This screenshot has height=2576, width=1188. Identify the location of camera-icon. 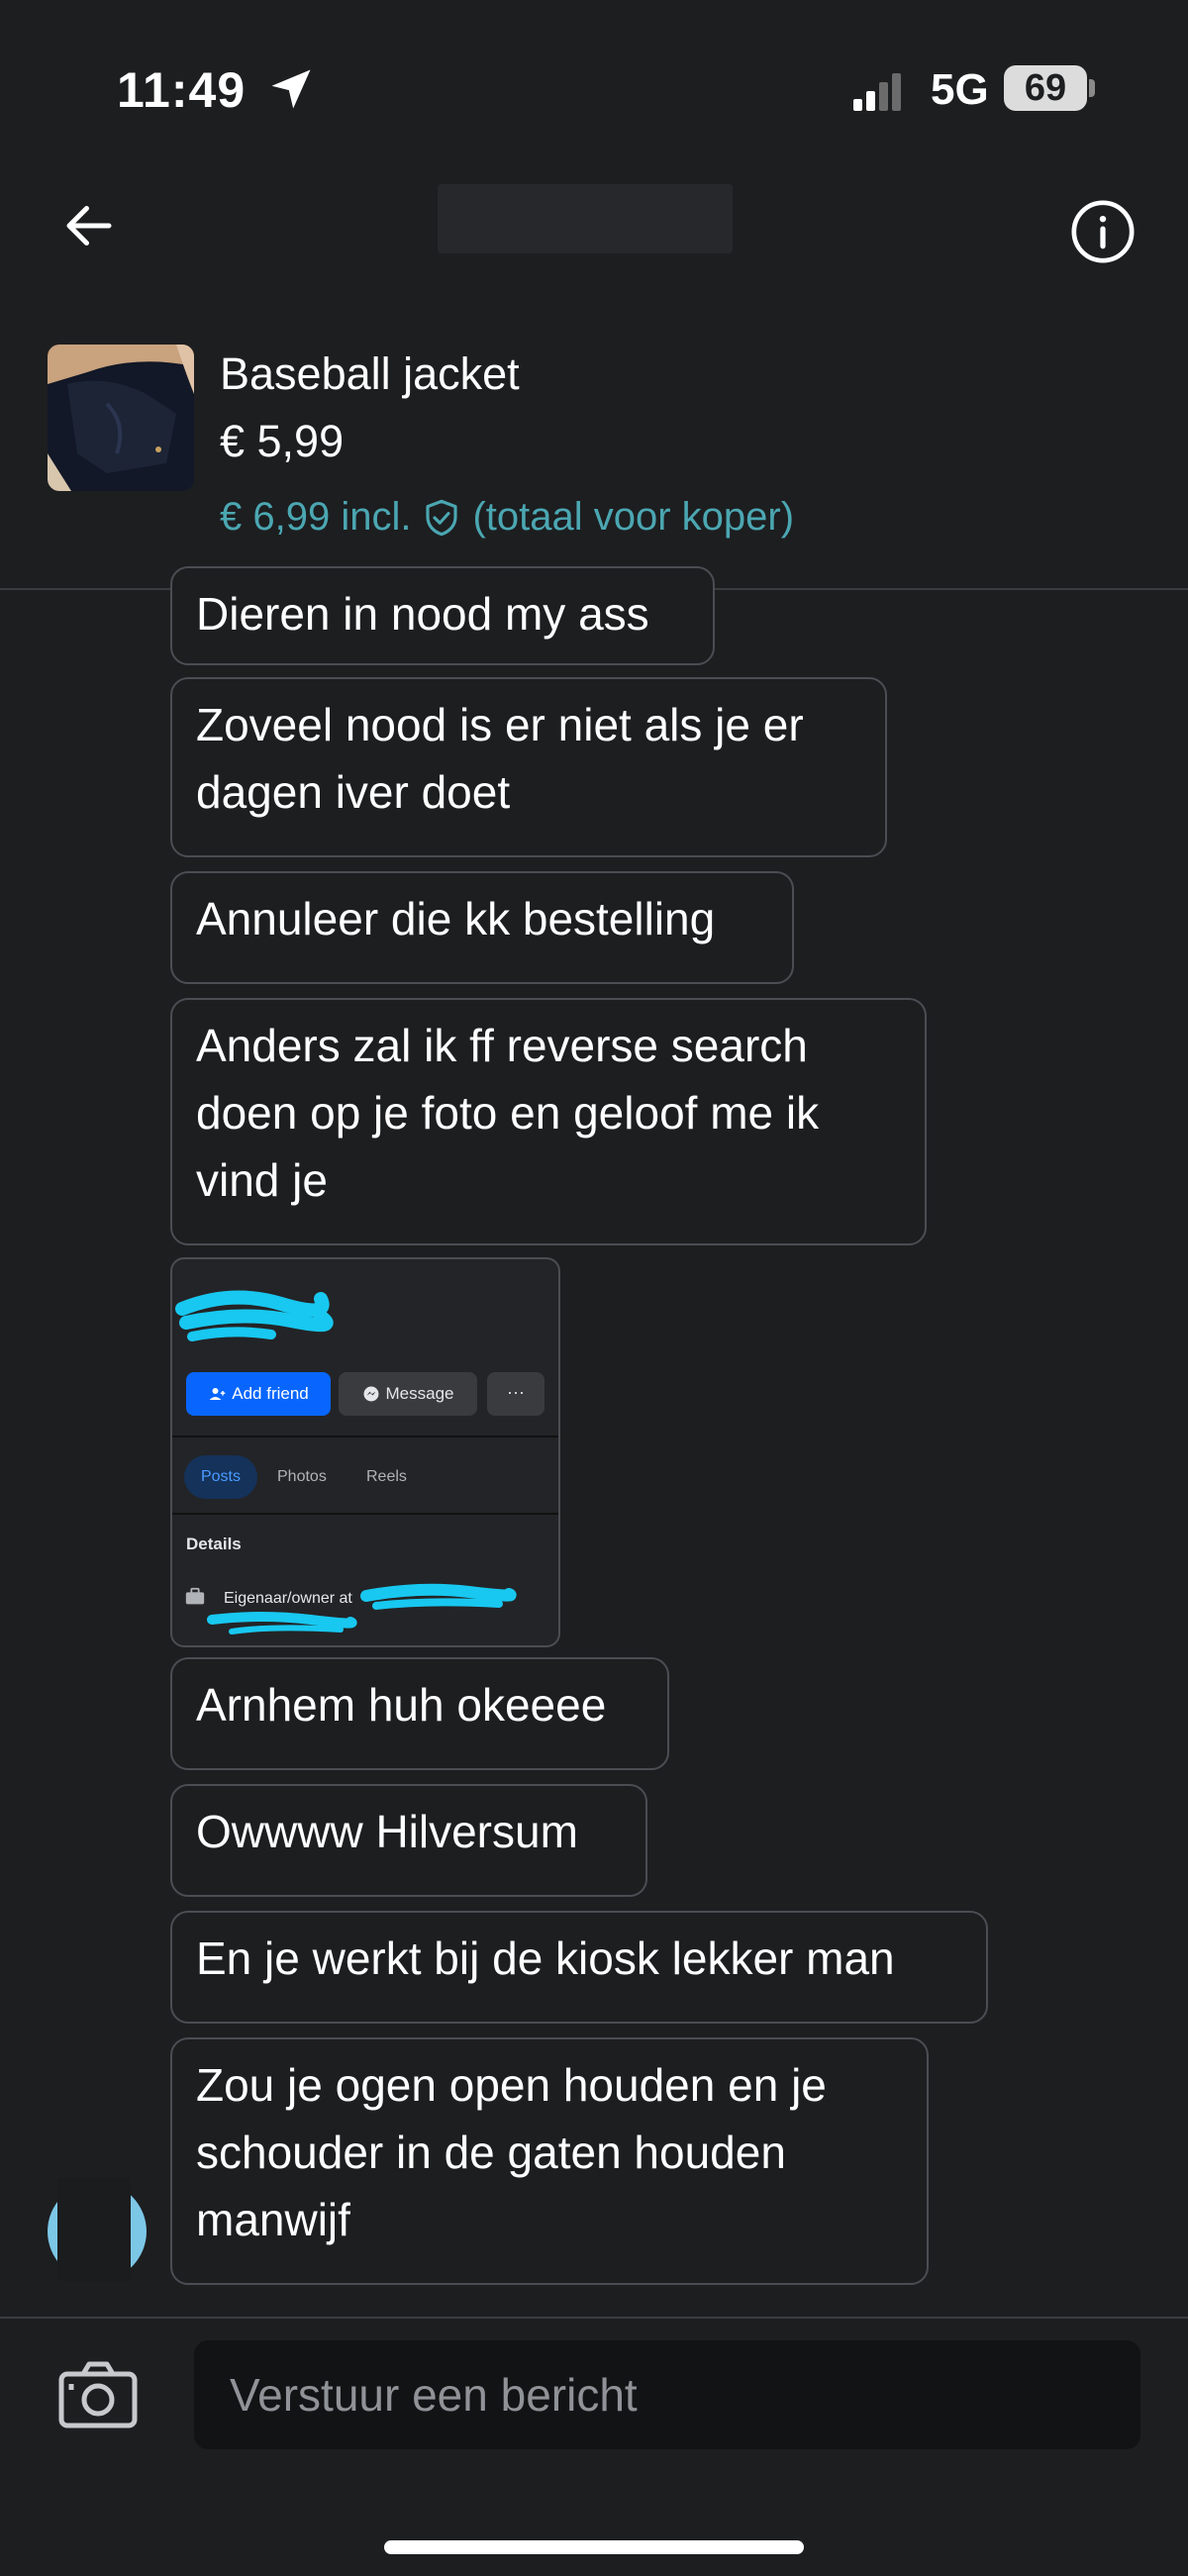
(98, 2394).